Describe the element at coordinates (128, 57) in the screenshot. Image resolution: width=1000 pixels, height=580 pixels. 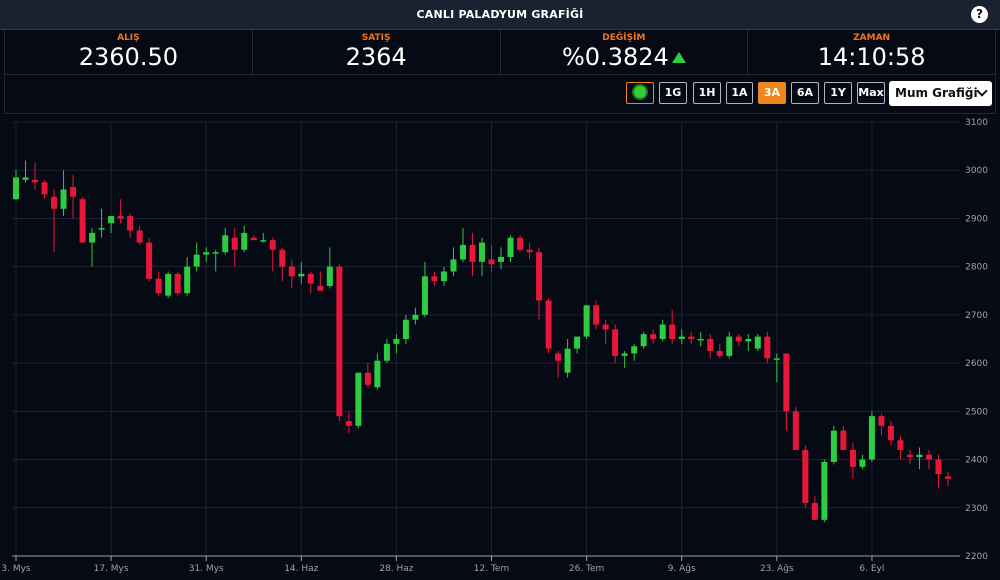
I see `stat-bid-value: 2360.50` at that location.